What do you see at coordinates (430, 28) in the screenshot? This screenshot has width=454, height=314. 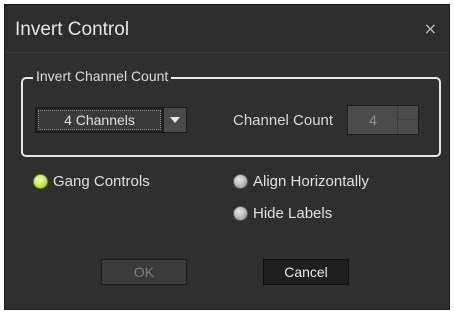 I see `close-icon: ×` at bounding box center [430, 28].